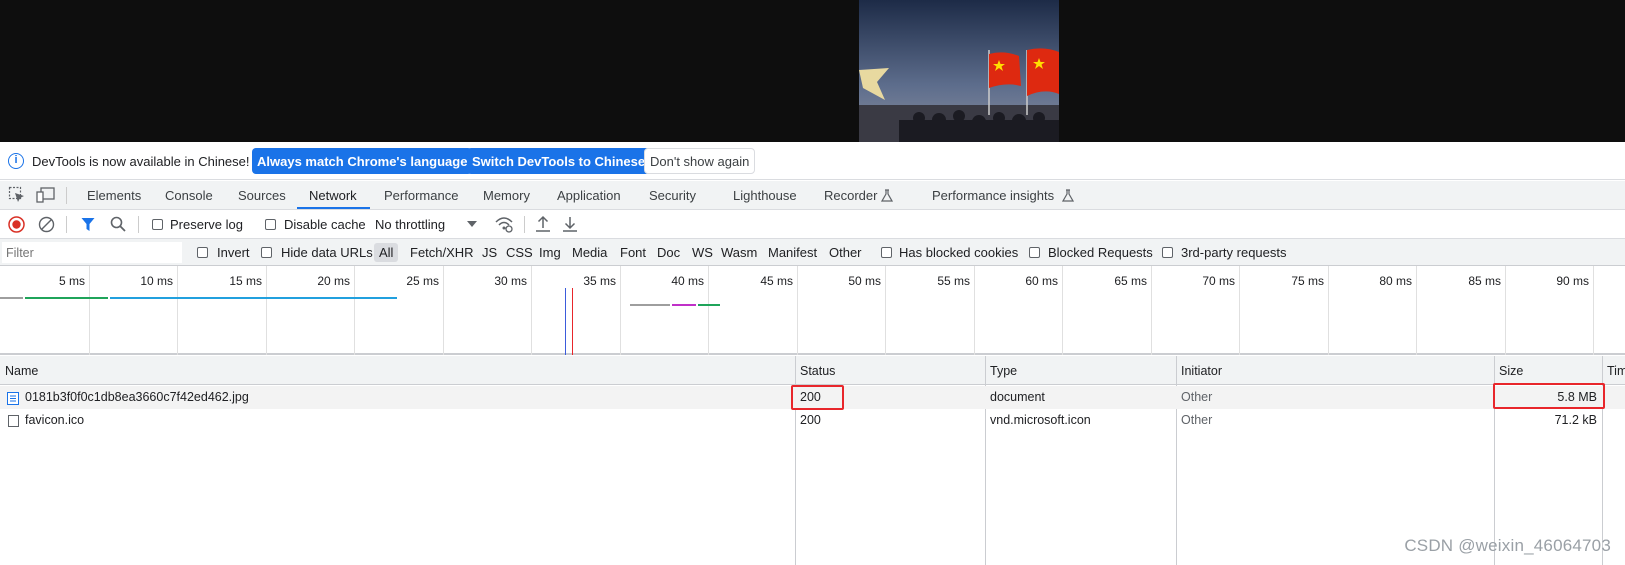 The width and height of the screenshot is (1625, 565). Describe the element at coordinates (739, 252) in the screenshot. I see `type-filter-wasm: Wasm` at that location.